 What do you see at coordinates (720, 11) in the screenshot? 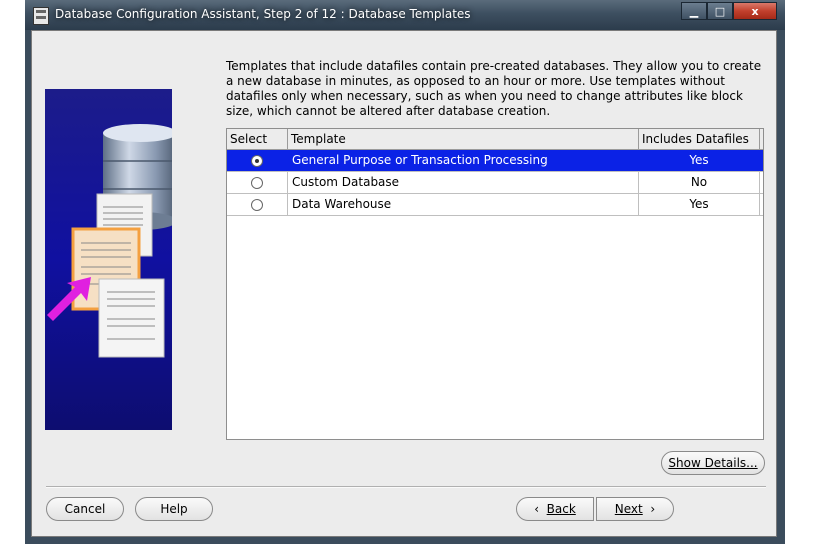
I see `maximize-button: □` at bounding box center [720, 11].